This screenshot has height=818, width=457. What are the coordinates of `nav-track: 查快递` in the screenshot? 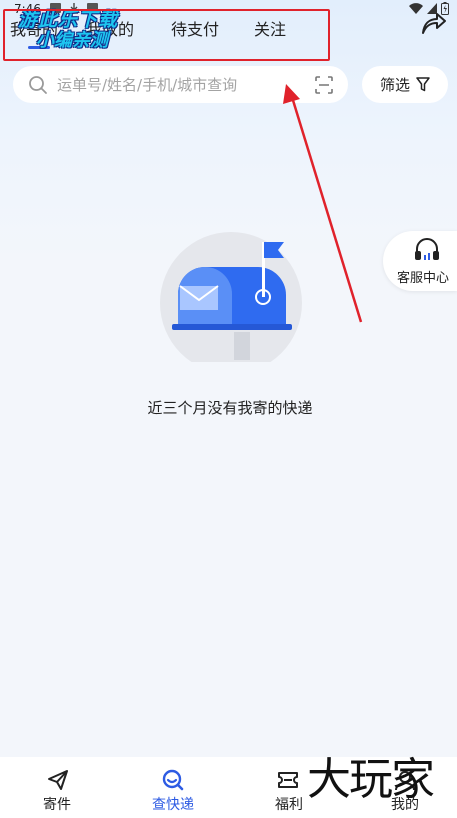 It's located at (173, 787).